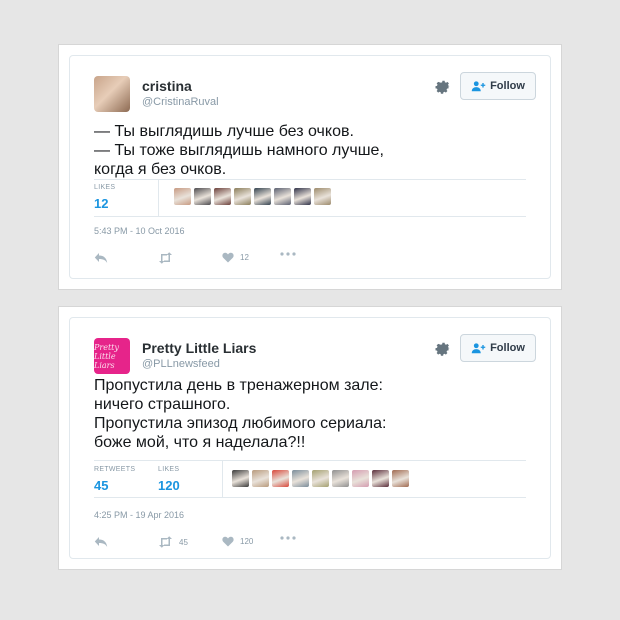  Describe the element at coordinates (139, 515) in the screenshot. I see `timestamp: 4:25 PM - 19 Apr 2016` at that location.